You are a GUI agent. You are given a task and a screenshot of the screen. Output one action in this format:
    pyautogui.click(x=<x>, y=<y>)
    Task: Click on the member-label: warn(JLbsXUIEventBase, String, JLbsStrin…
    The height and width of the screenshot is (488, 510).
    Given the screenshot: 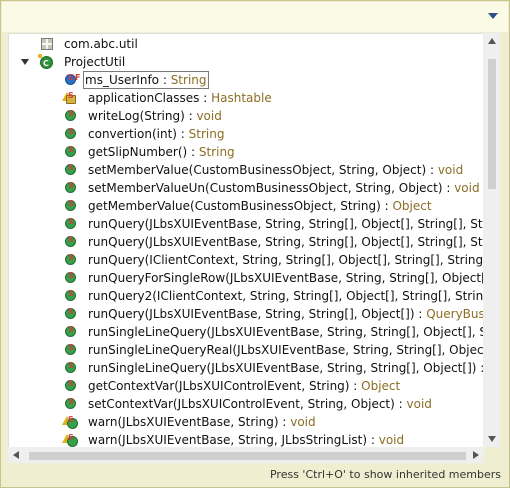 What is the action you would take?
    pyautogui.click(x=246, y=440)
    